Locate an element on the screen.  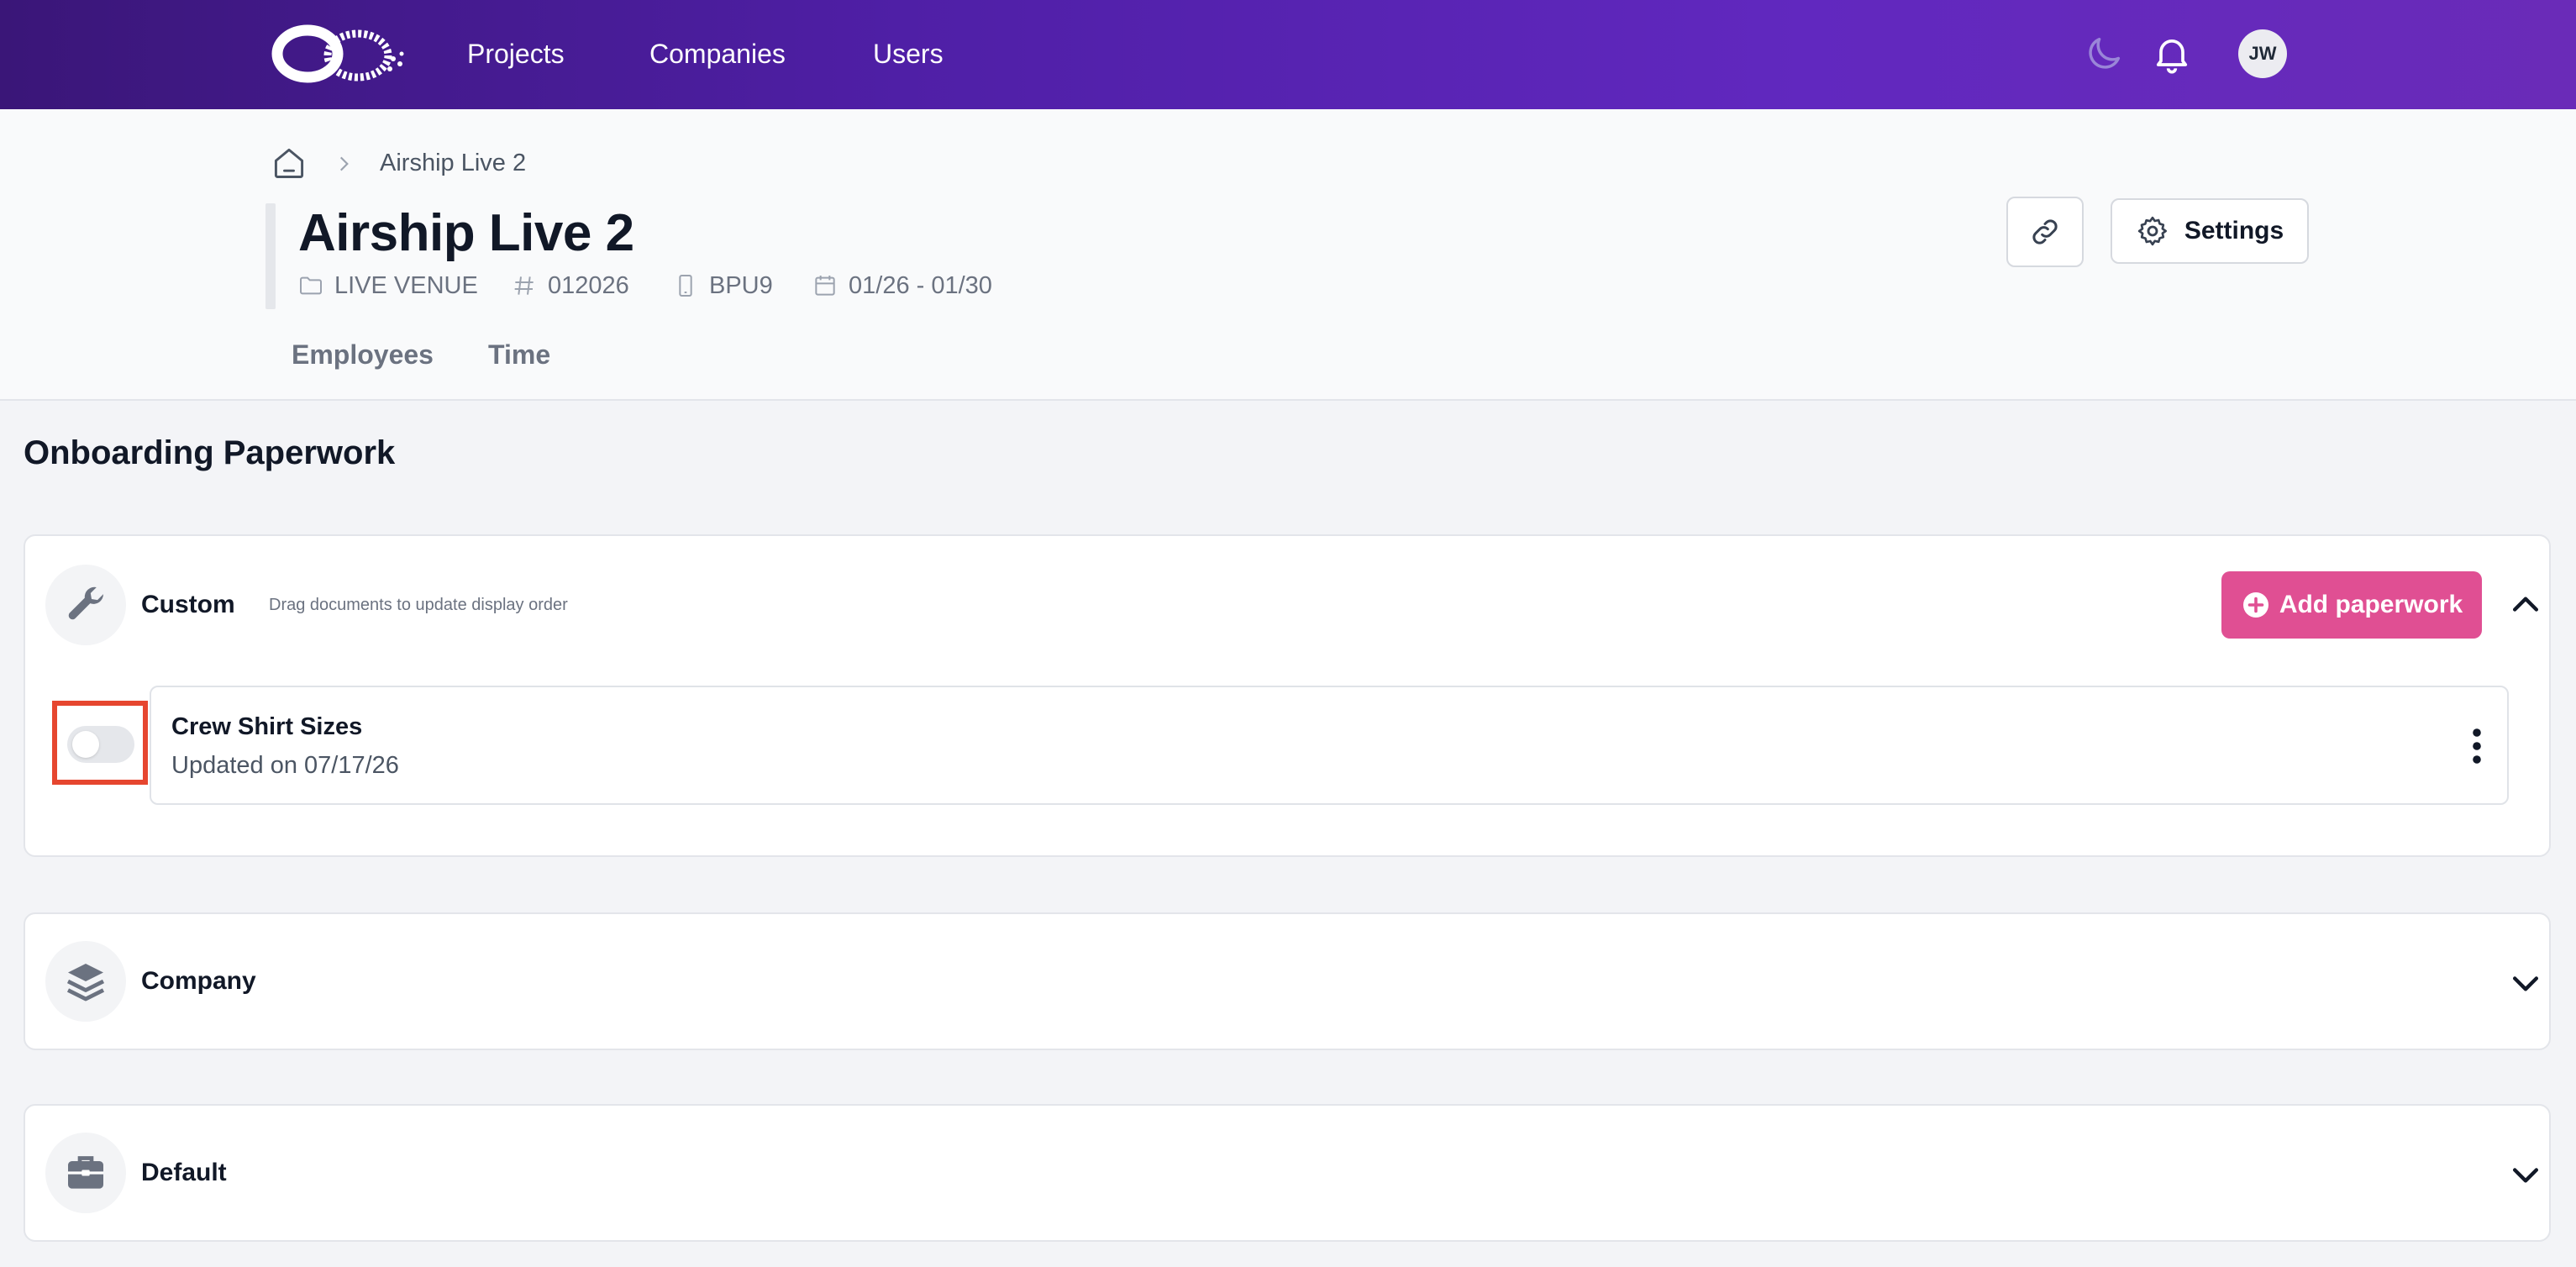
settings-label: Settings is located at coordinates (2234, 230).